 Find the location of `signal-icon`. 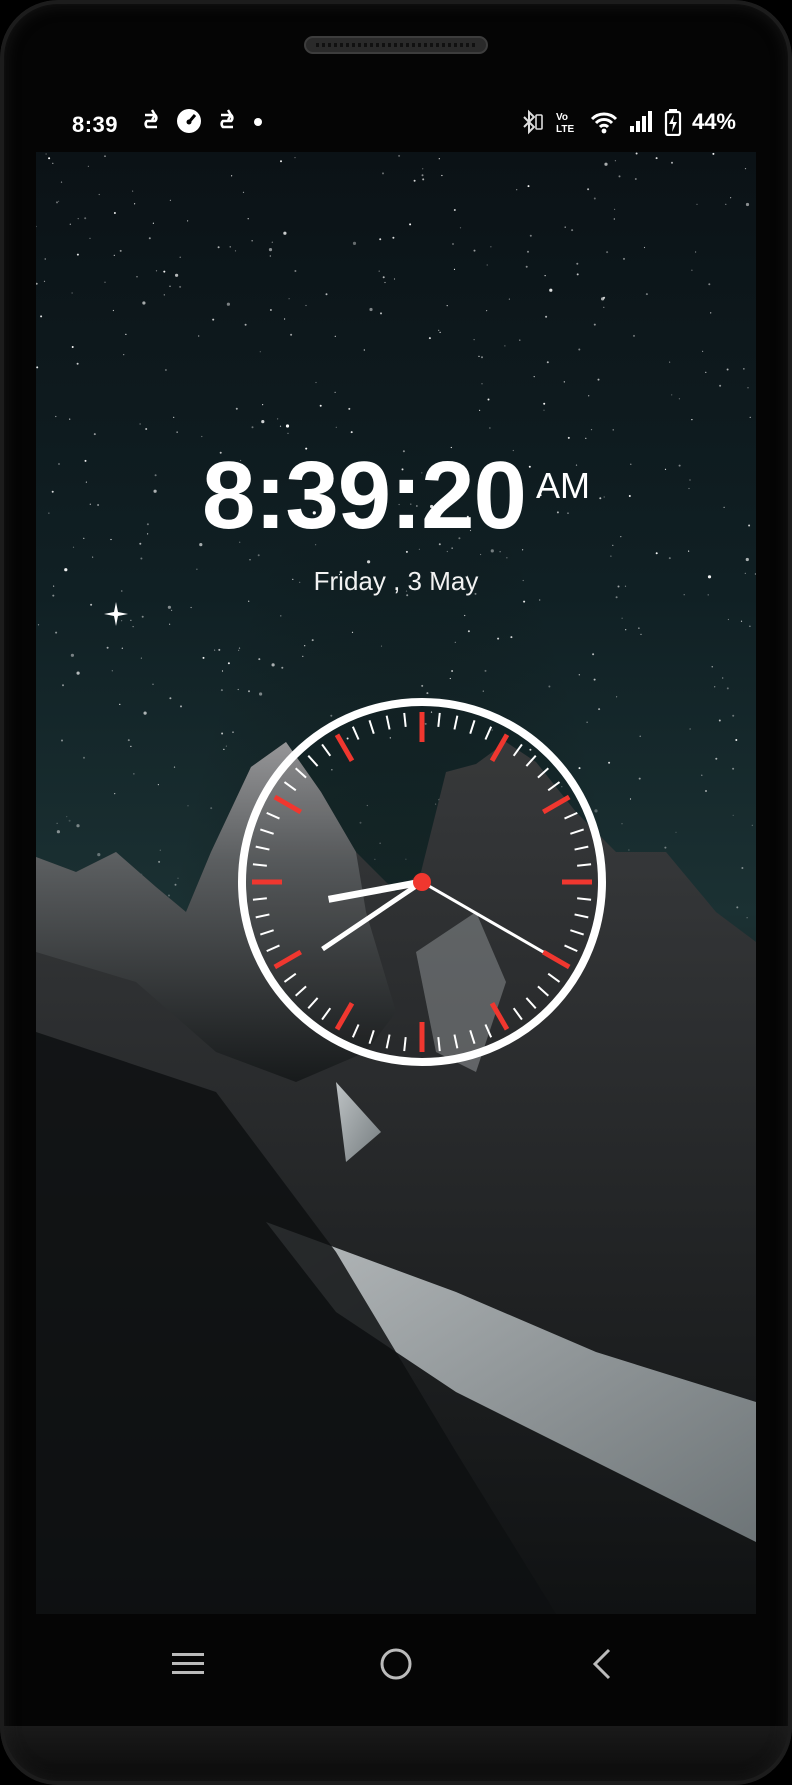

signal-icon is located at coordinates (640, 121).